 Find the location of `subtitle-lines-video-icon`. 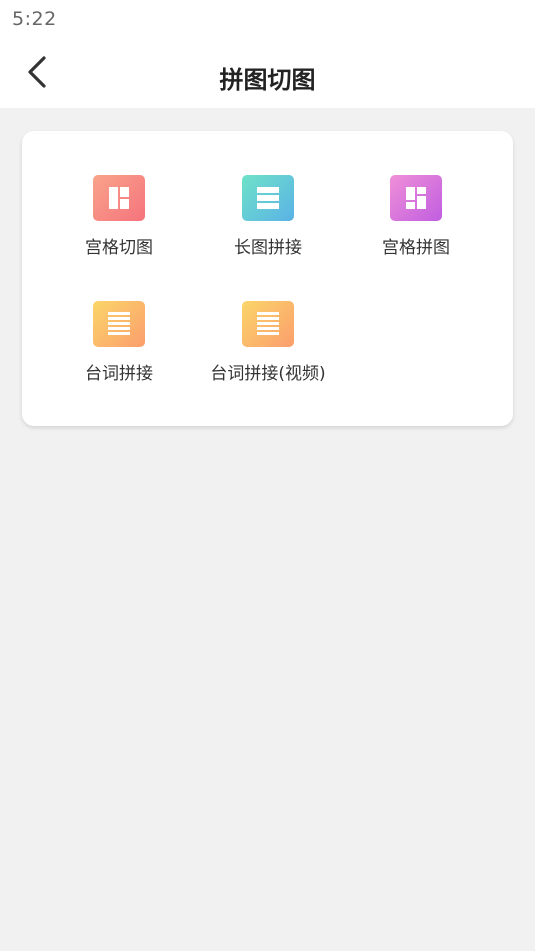

subtitle-lines-video-icon is located at coordinates (268, 324).